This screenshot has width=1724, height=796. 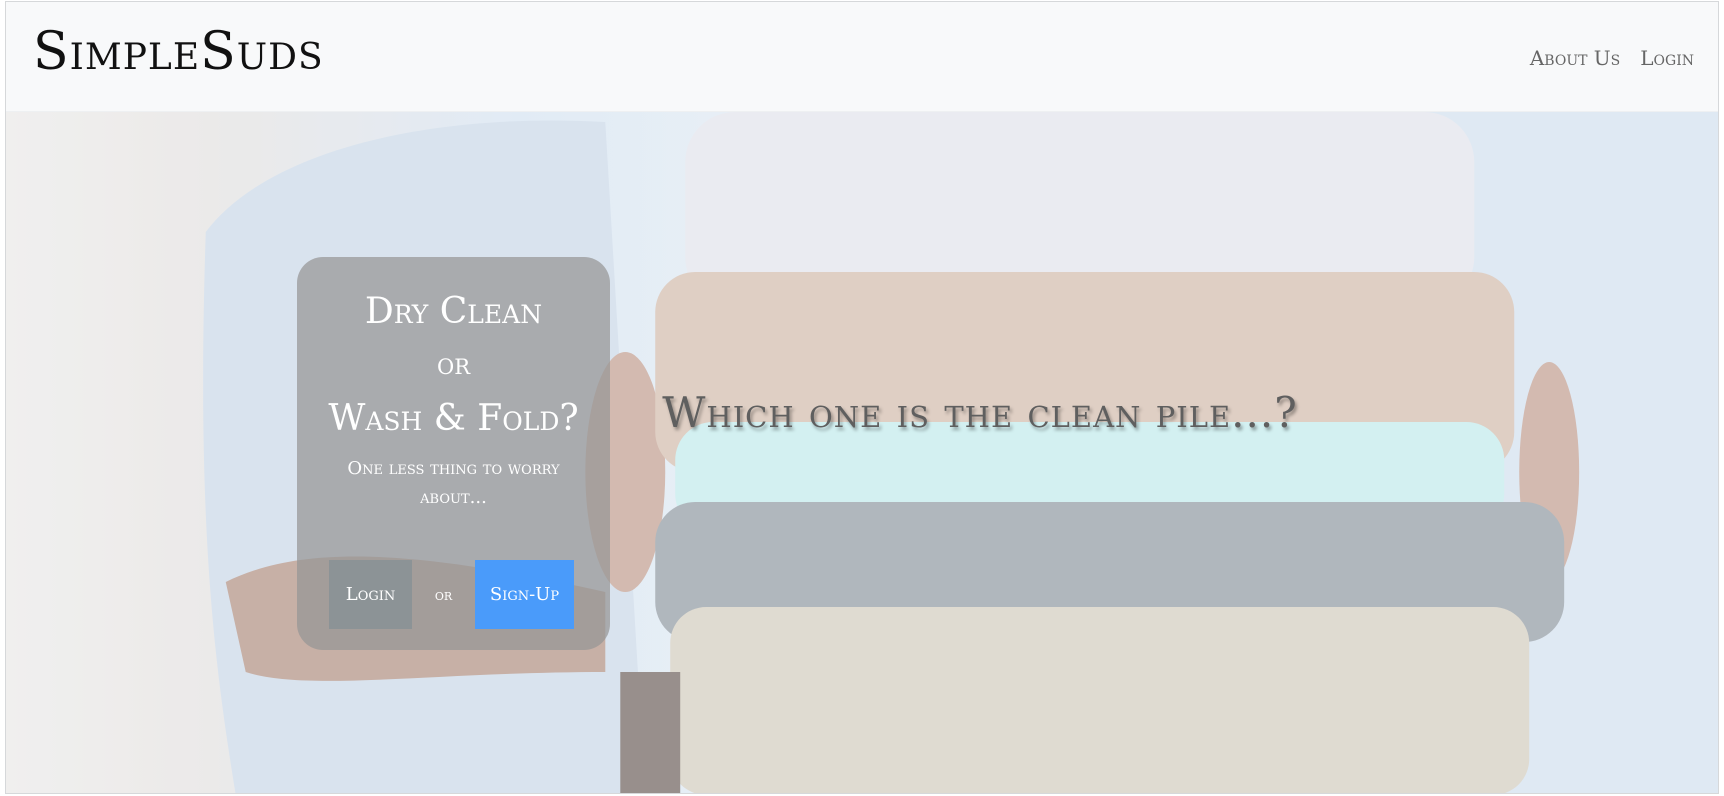 What do you see at coordinates (454, 594) in the screenshot?
I see `card-actions: Login or Sign-Up` at bounding box center [454, 594].